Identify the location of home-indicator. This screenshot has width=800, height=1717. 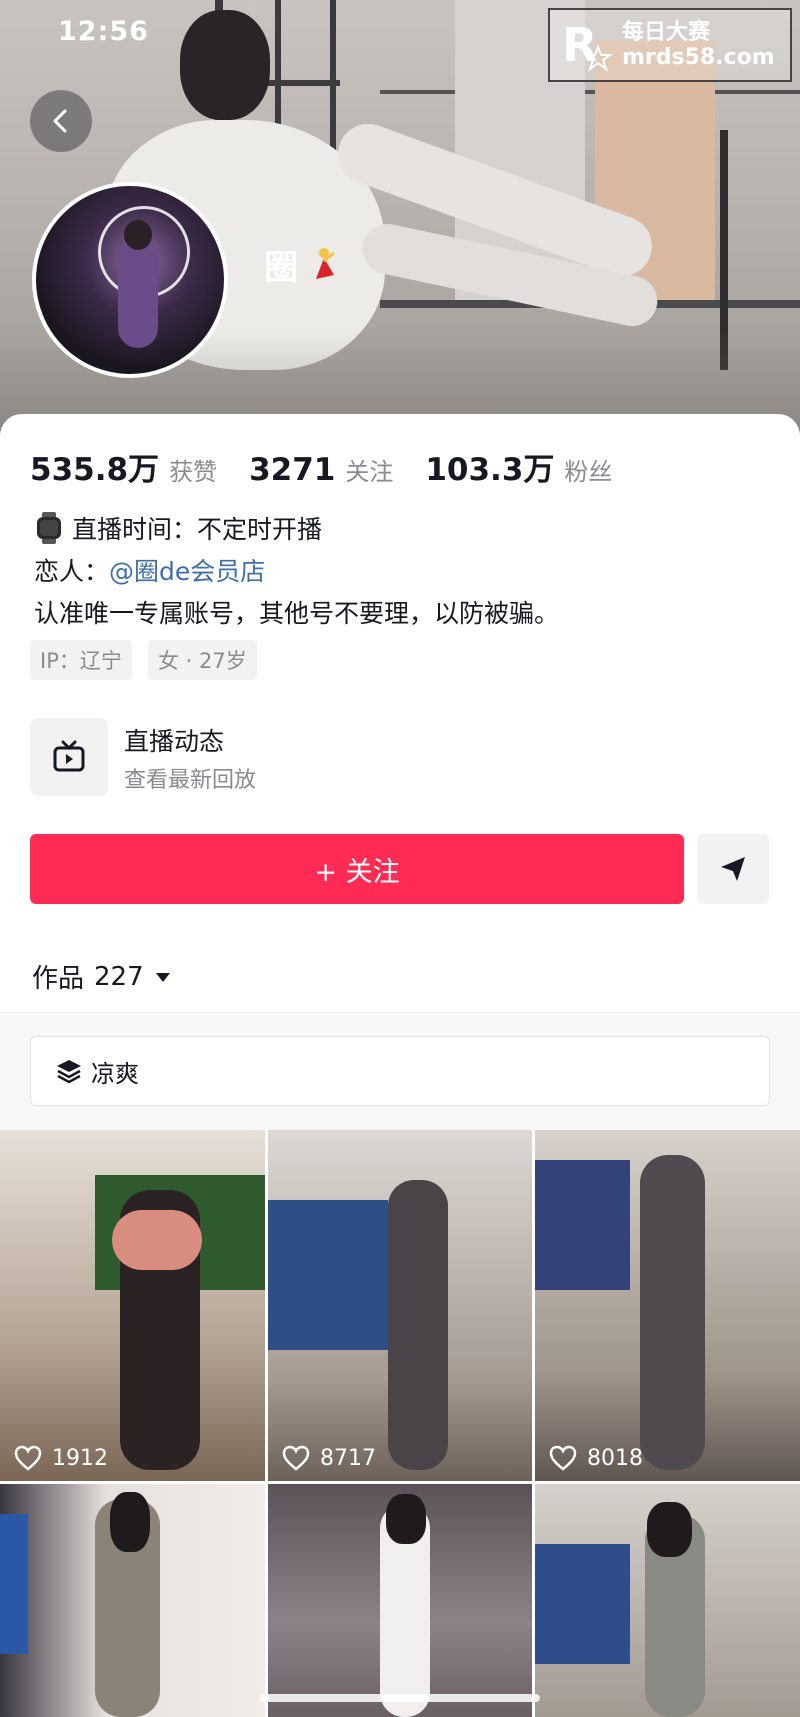
(400, 1698).